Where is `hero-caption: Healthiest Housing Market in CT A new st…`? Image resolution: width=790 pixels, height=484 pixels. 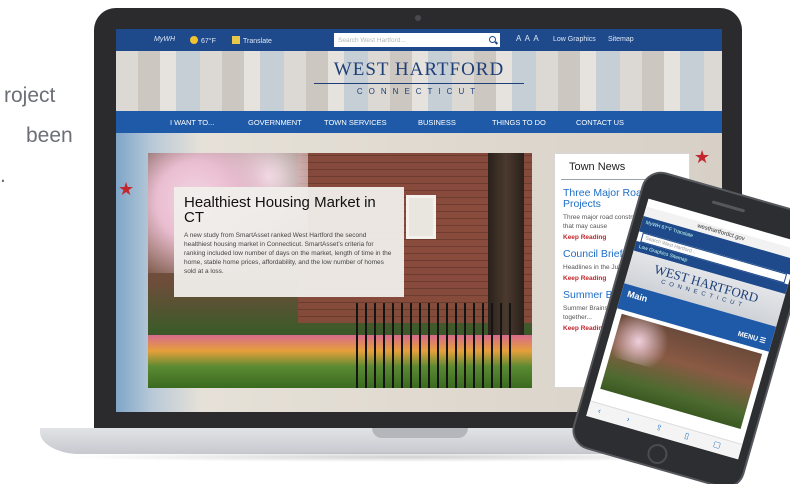 hero-caption: Healthiest Housing Market in CT A new st… is located at coordinates (289, 242).